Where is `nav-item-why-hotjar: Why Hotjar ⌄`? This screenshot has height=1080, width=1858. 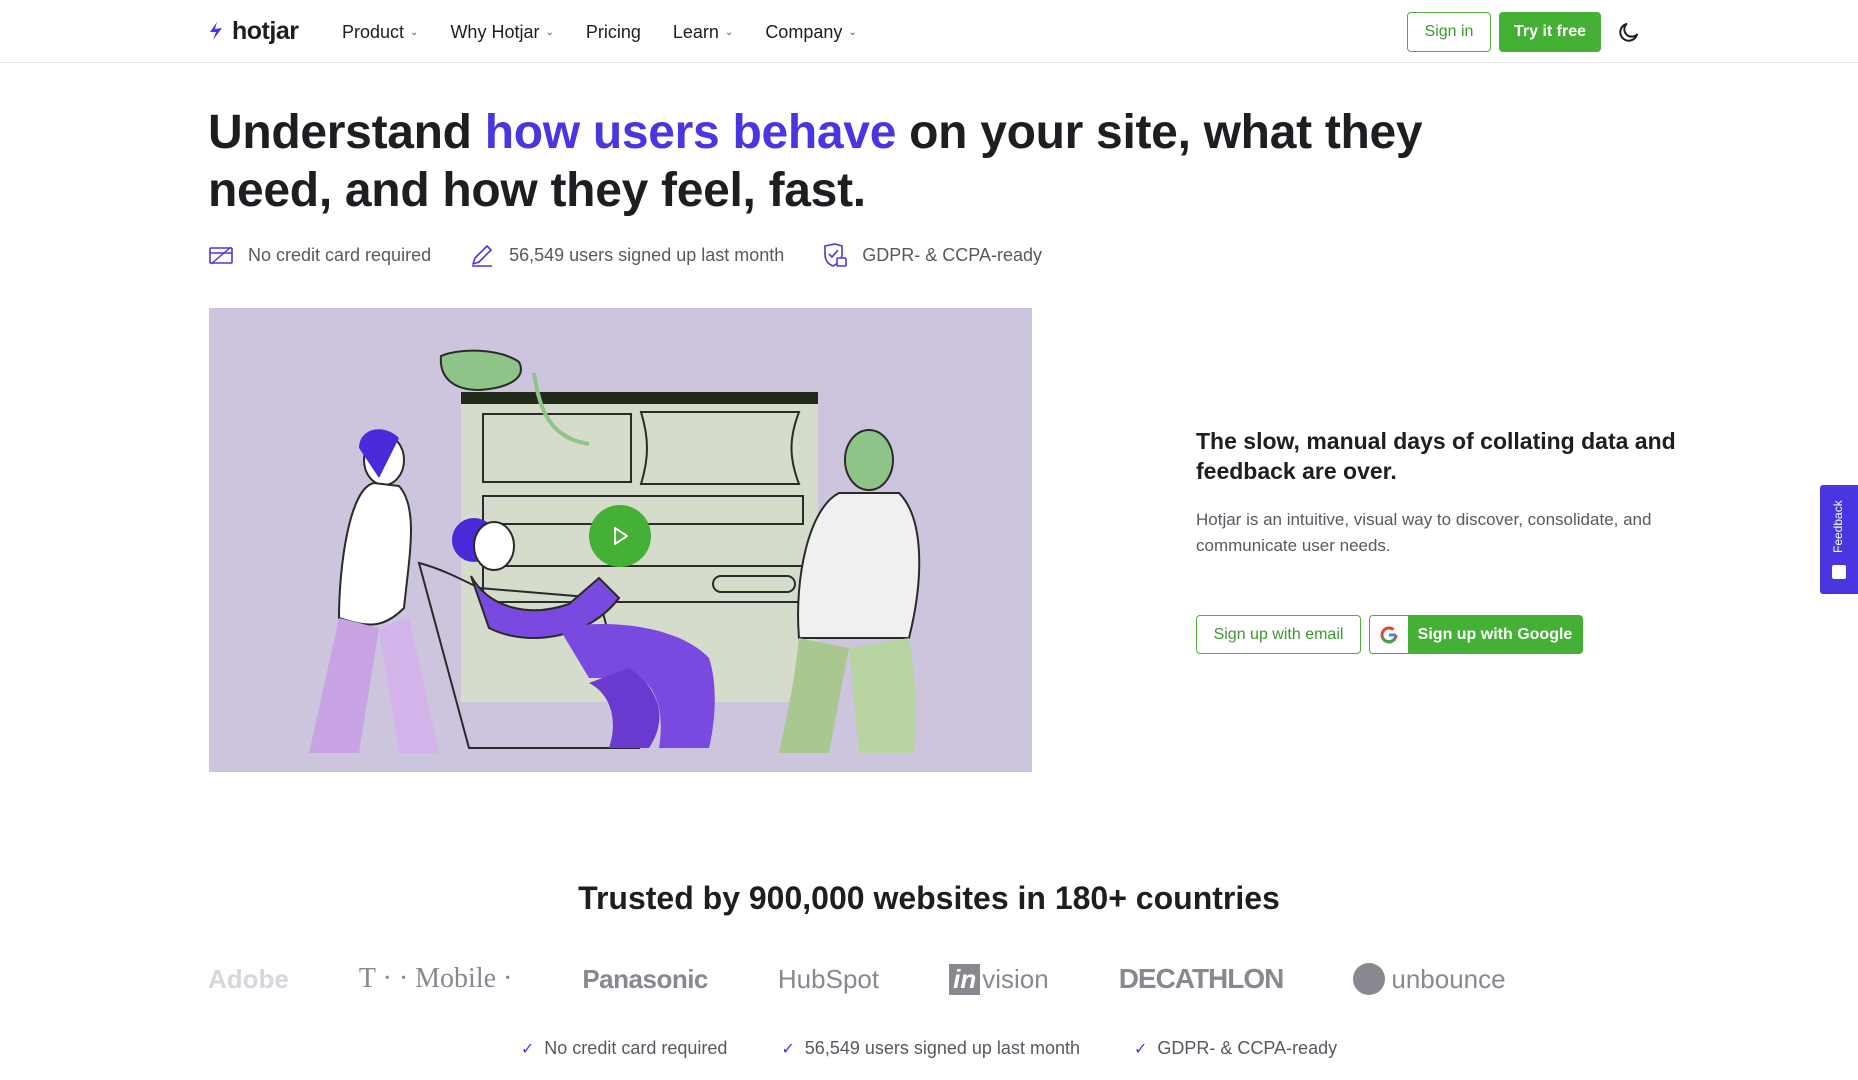 nav-item-why-hotjar: Why Hotjar ⌄ is located at coordinates (501, 32).